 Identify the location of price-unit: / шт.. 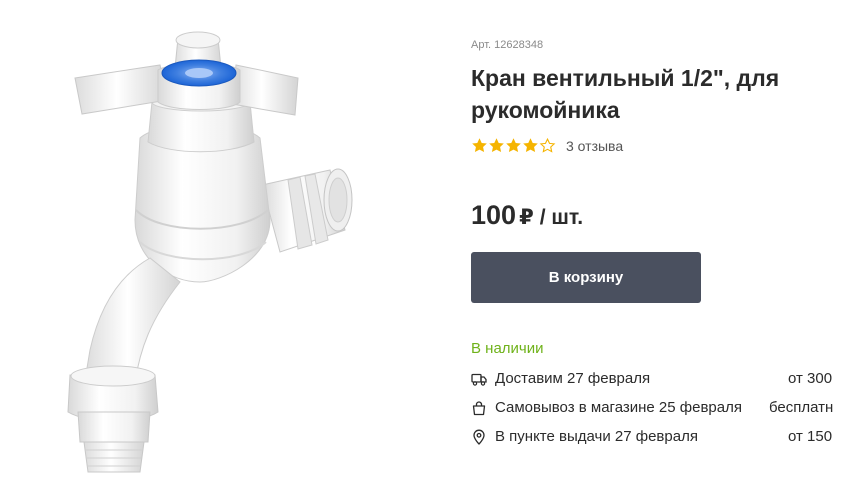
(561, 217).